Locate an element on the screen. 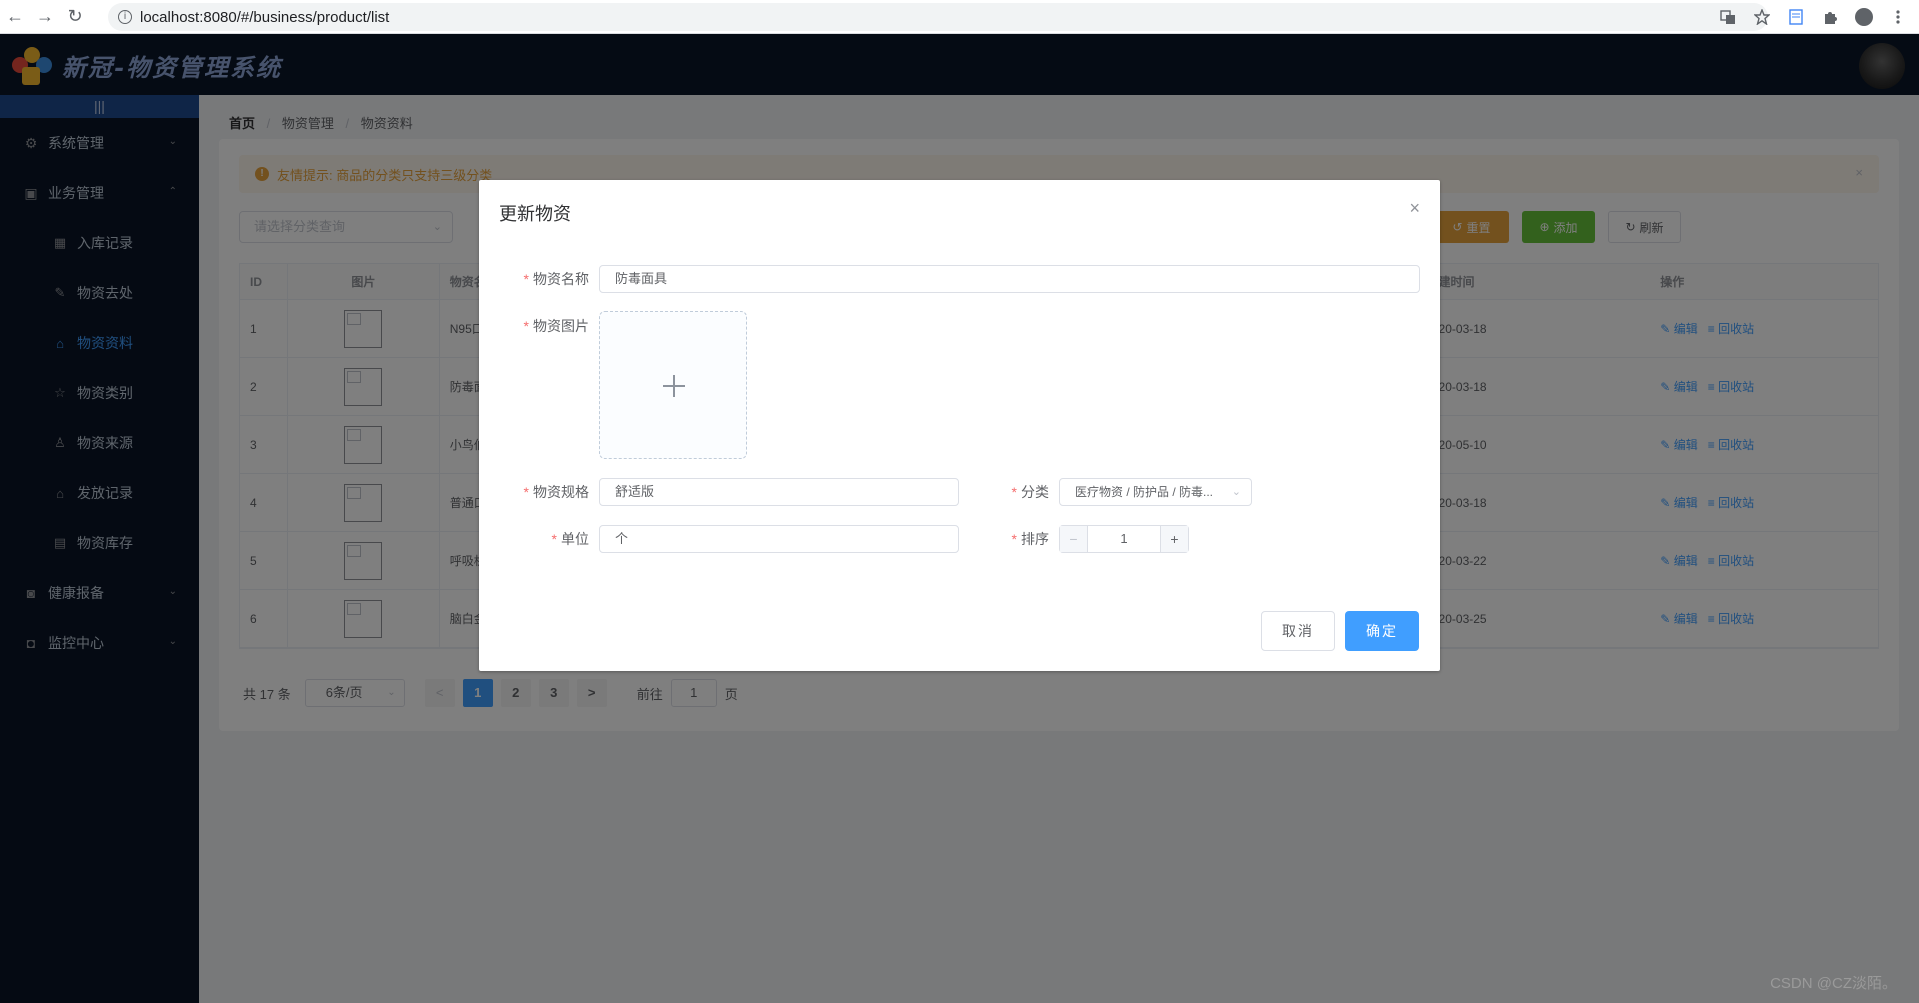  chevron-down-icon: ⌄ is located at coordinates (1236, 492).